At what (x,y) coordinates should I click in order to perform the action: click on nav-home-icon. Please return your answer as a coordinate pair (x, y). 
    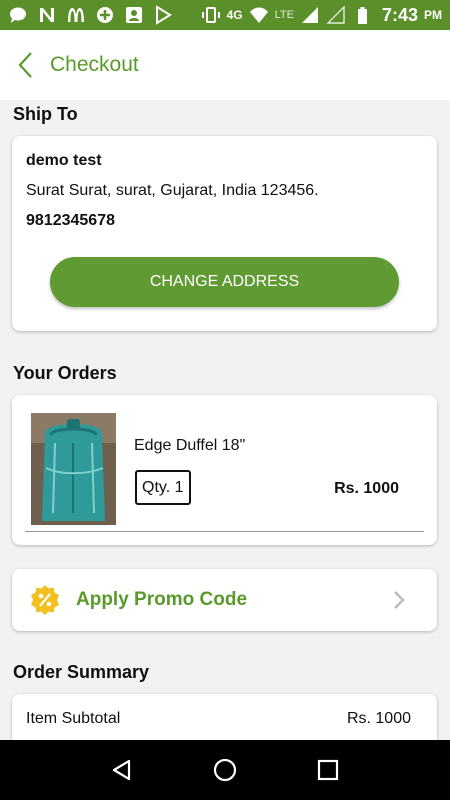
    Looking at the image, I should click on (225, 770).